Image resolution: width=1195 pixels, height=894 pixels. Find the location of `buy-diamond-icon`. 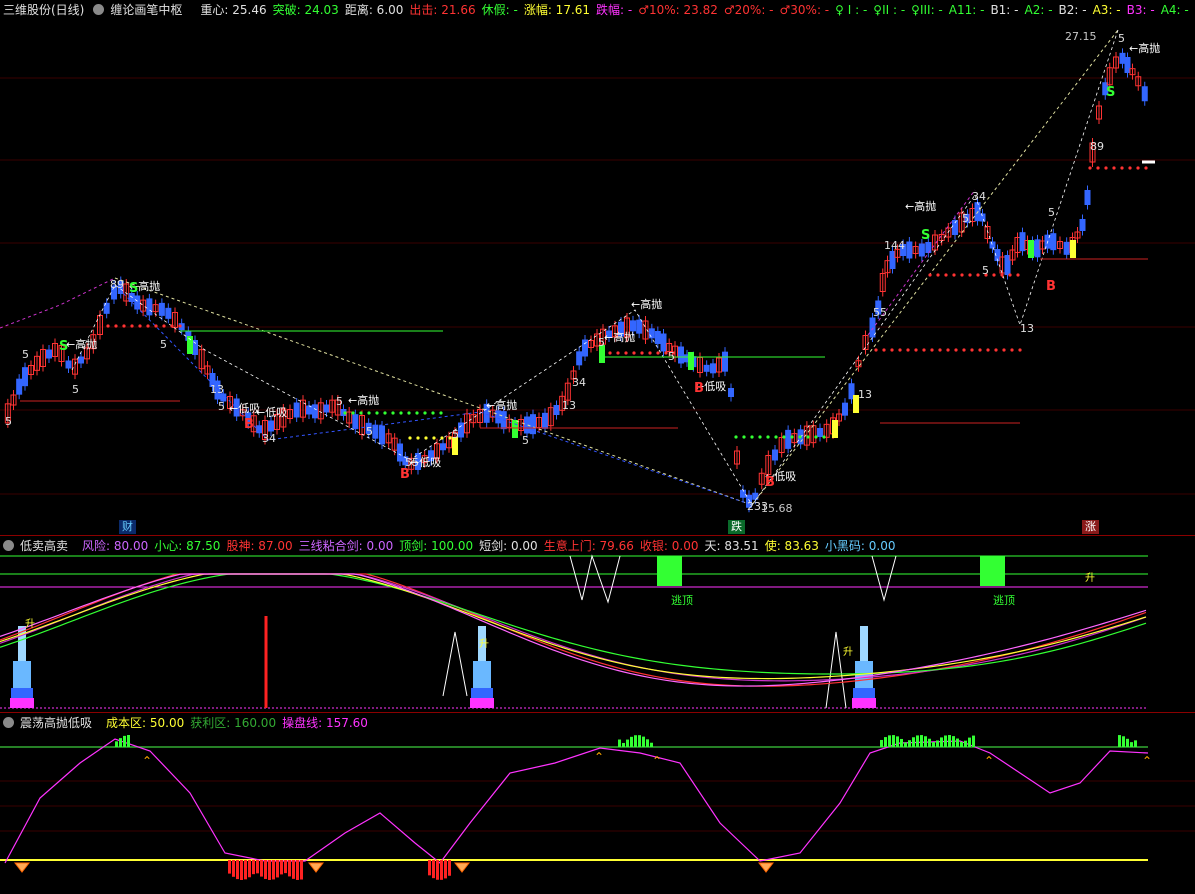

buy-diamond-icon is located at coordinates (22, 867).